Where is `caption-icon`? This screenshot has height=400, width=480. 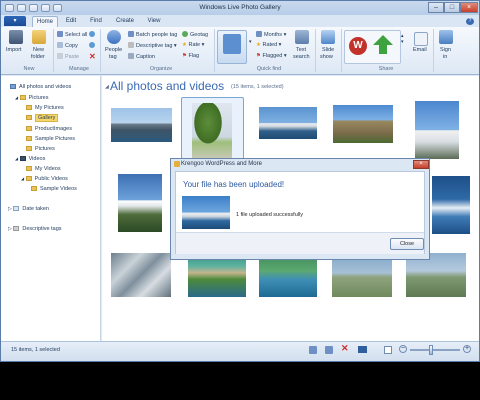 caption-icon is located at coordinates (131, 56).